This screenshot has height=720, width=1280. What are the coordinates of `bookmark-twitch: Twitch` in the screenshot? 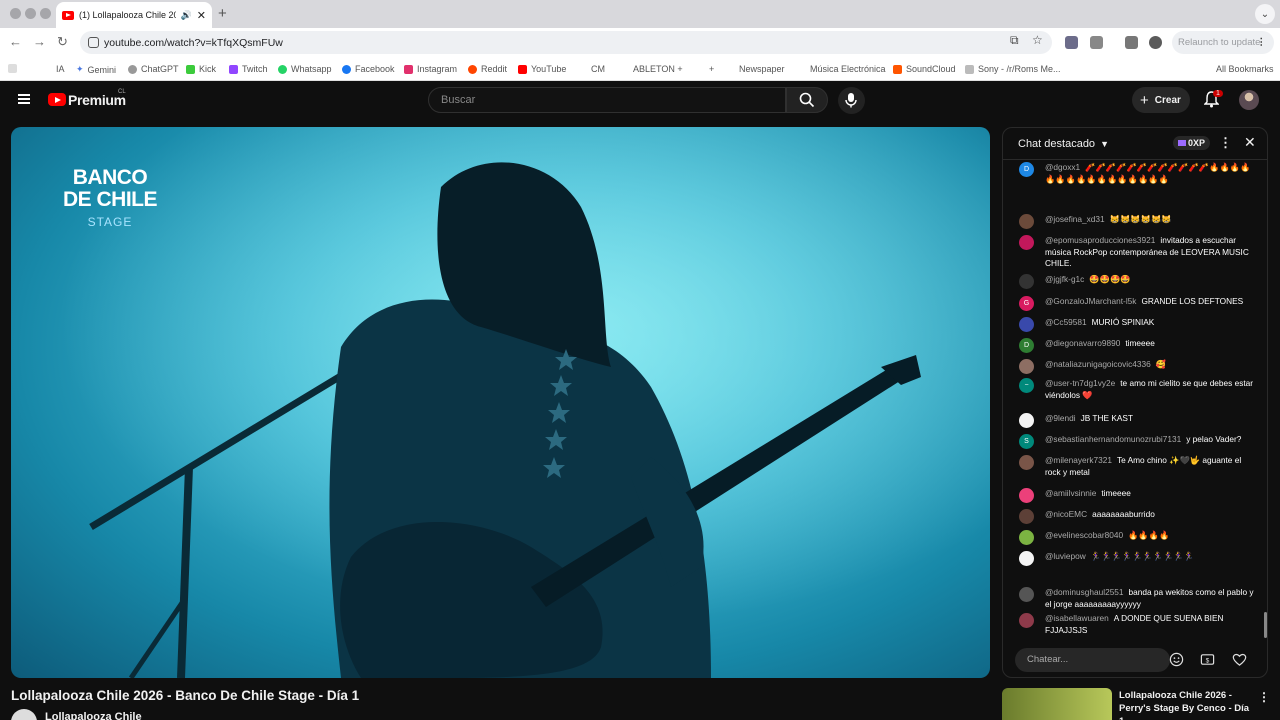 It's located at (248, 69).